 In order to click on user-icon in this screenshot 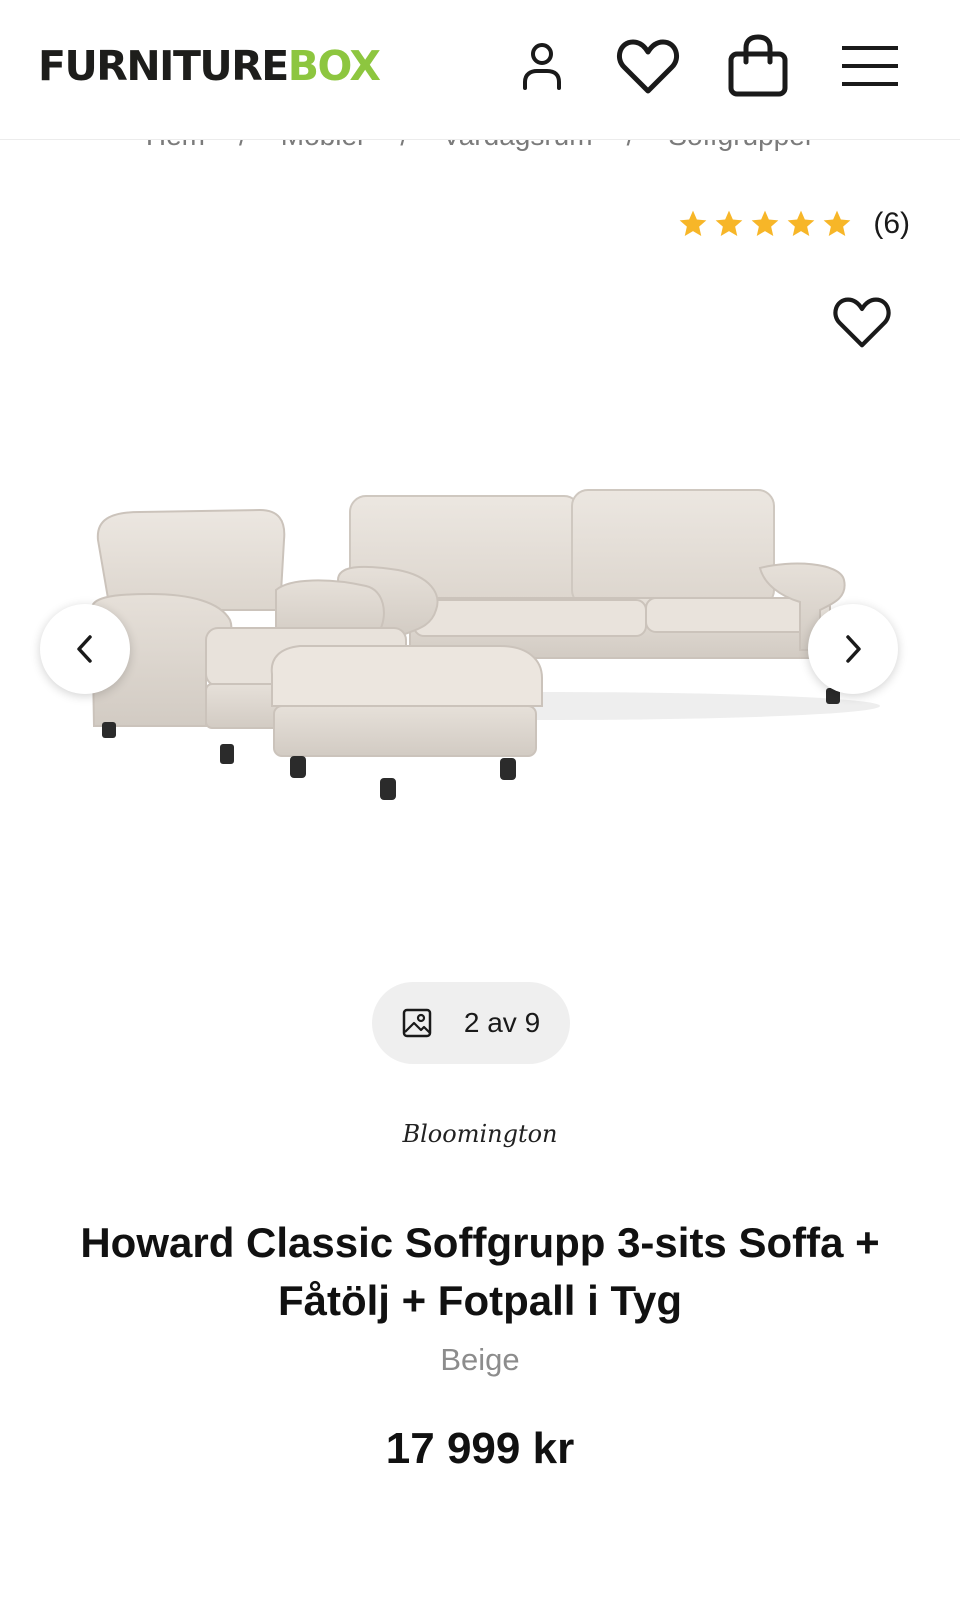, I will do `click(542, 66)`.